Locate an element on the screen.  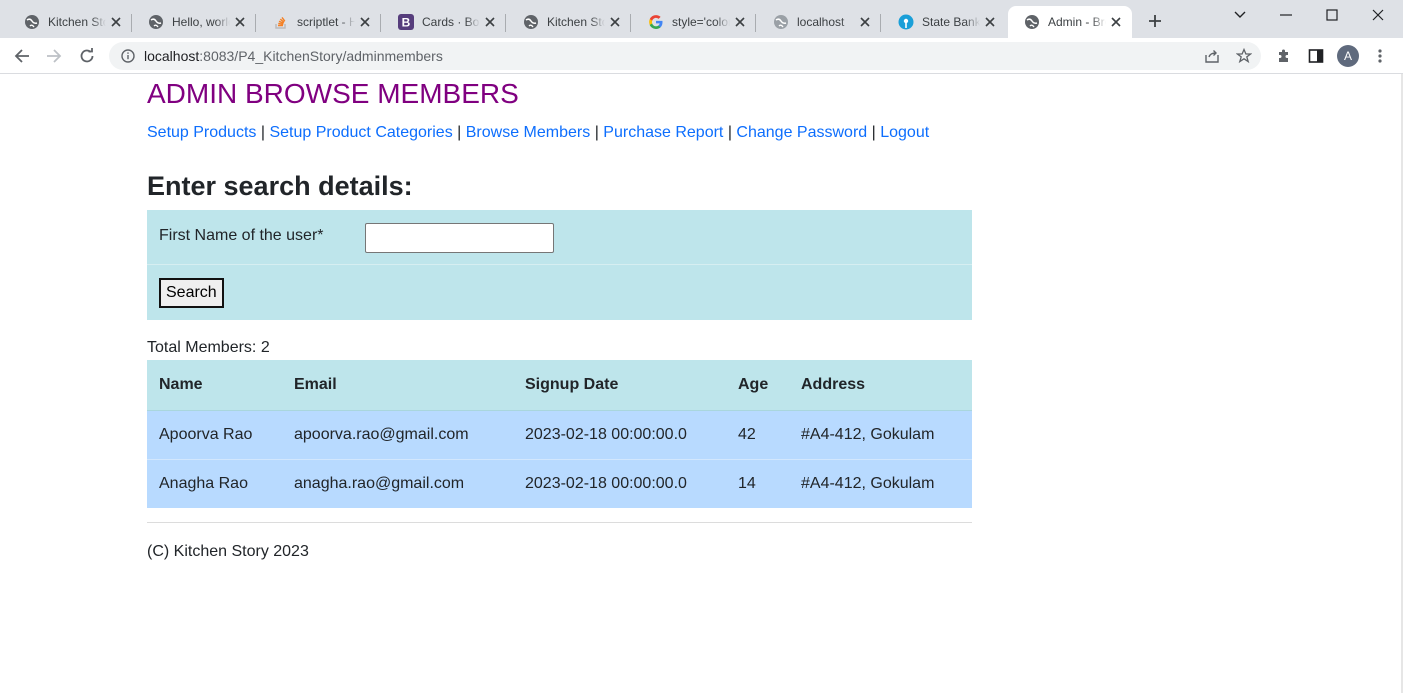
column-header-signup-date: Signup Date is located at coordinates (619, 385).